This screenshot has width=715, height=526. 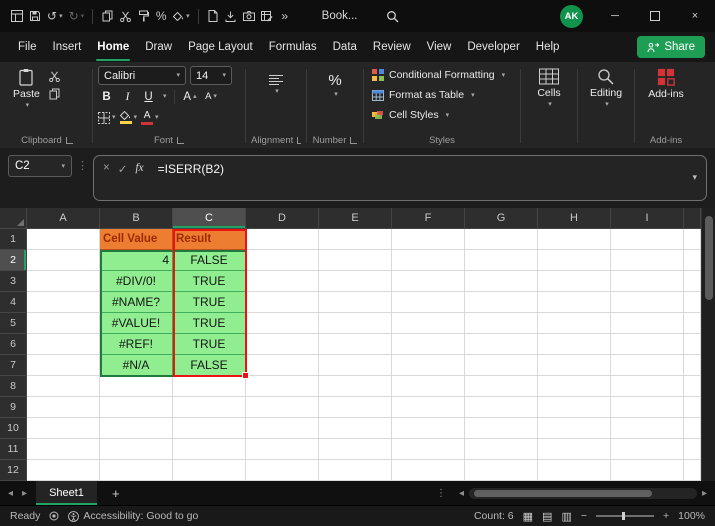 I want to click on enter-icon: ✓, so click(x=123, y=181).